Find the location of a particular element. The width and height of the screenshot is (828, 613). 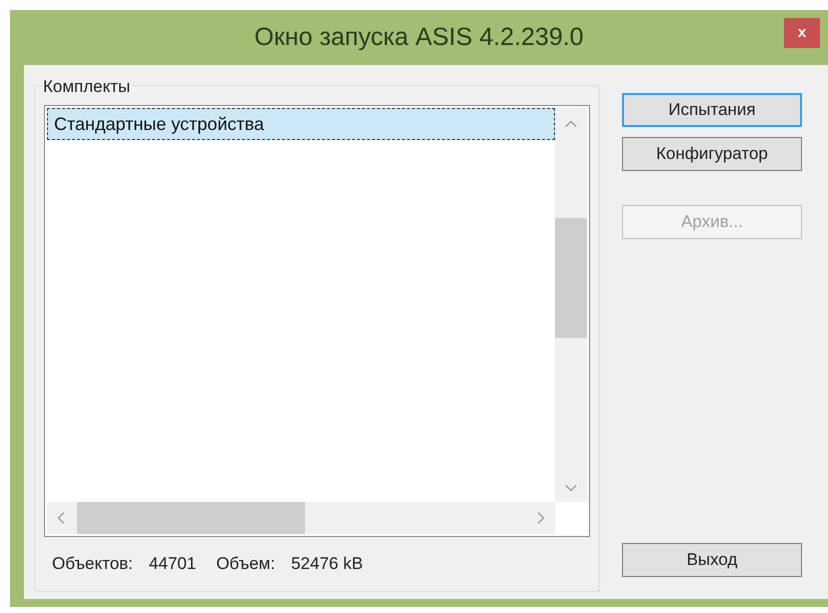

horizontal-scrollbar is located at coordinates (301, 518).